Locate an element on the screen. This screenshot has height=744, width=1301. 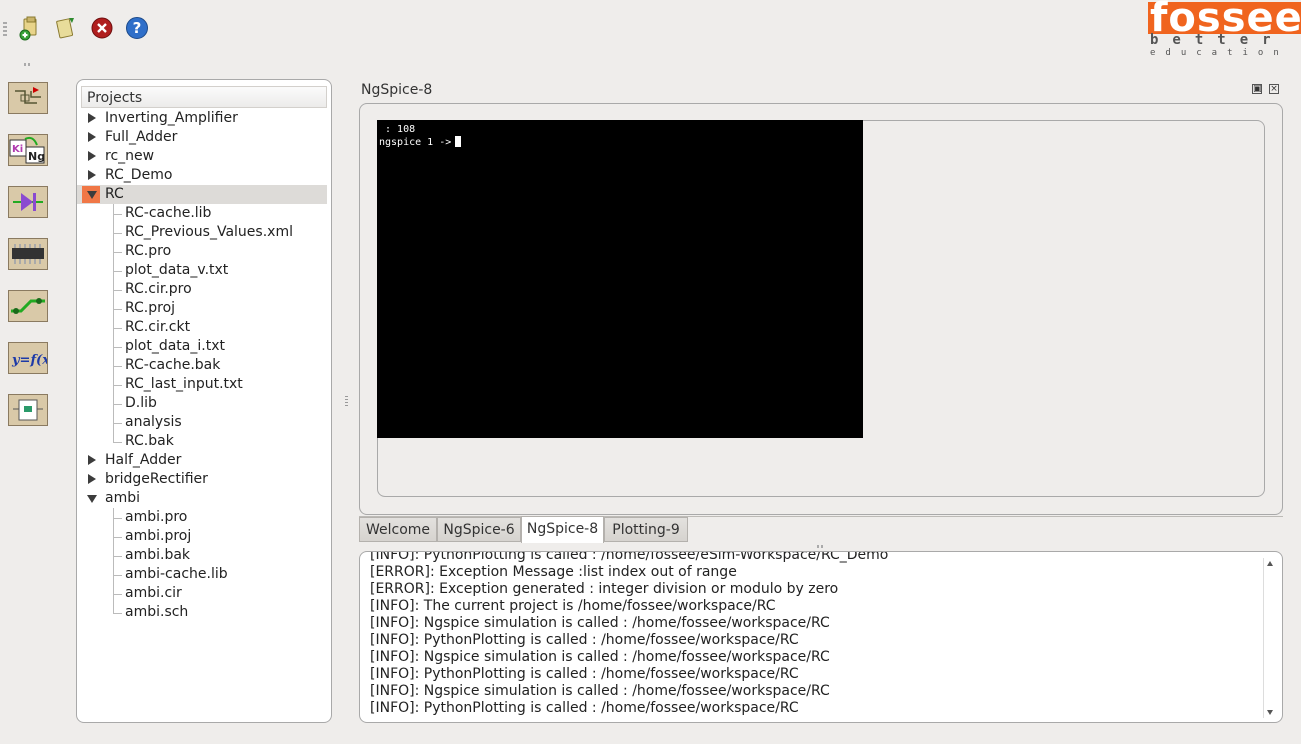
scroll-up-icon is located at coordinates (1270, 563).